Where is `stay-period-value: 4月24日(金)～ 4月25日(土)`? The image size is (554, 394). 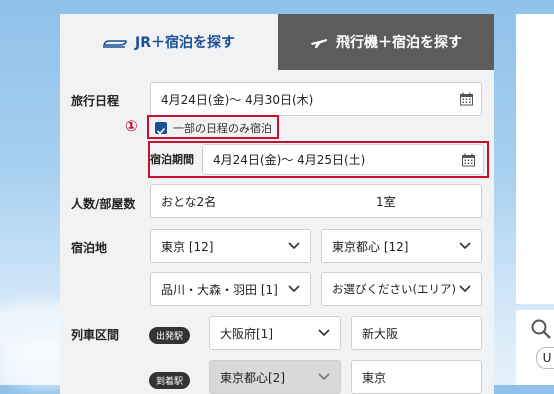 stay-period-value: 4月24日(金)～ 4月25日(土) is located at coordinates (289, 160).